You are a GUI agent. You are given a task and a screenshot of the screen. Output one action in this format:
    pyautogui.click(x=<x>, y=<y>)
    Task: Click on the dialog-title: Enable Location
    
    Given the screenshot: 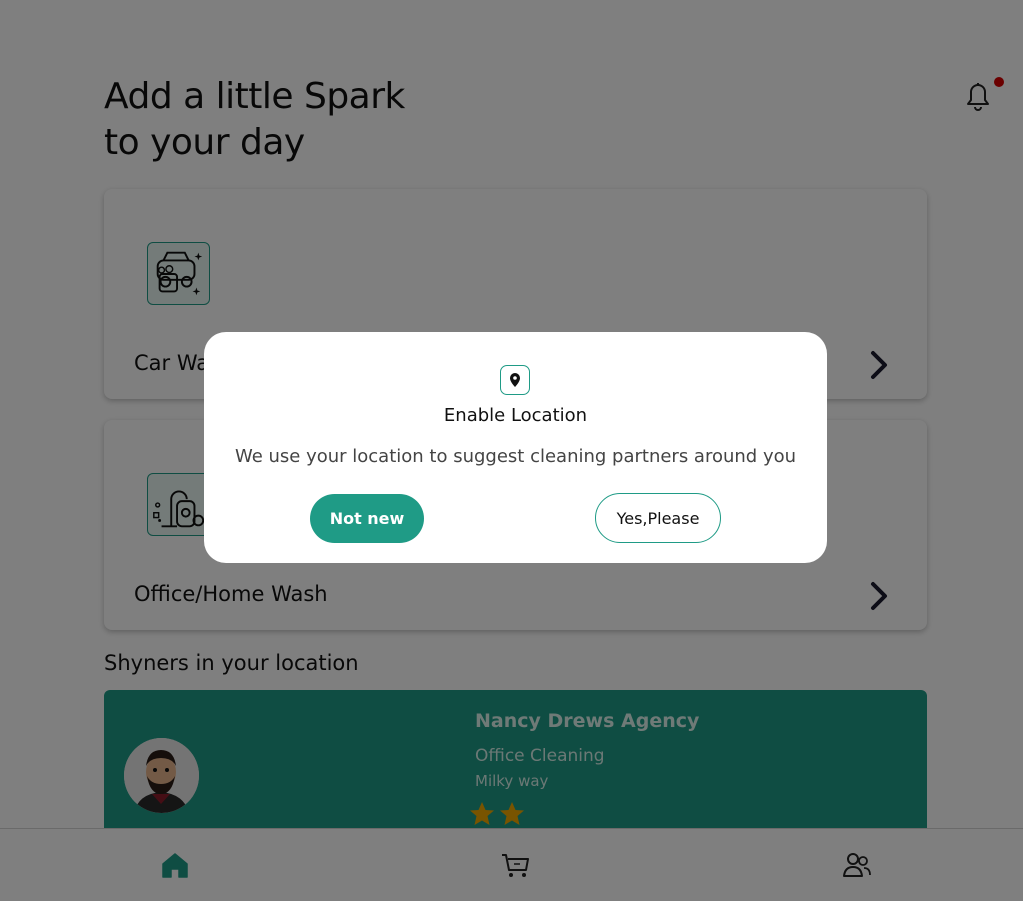 What is the action you would take?
    pyautogui.click(x=515, y=415)
    